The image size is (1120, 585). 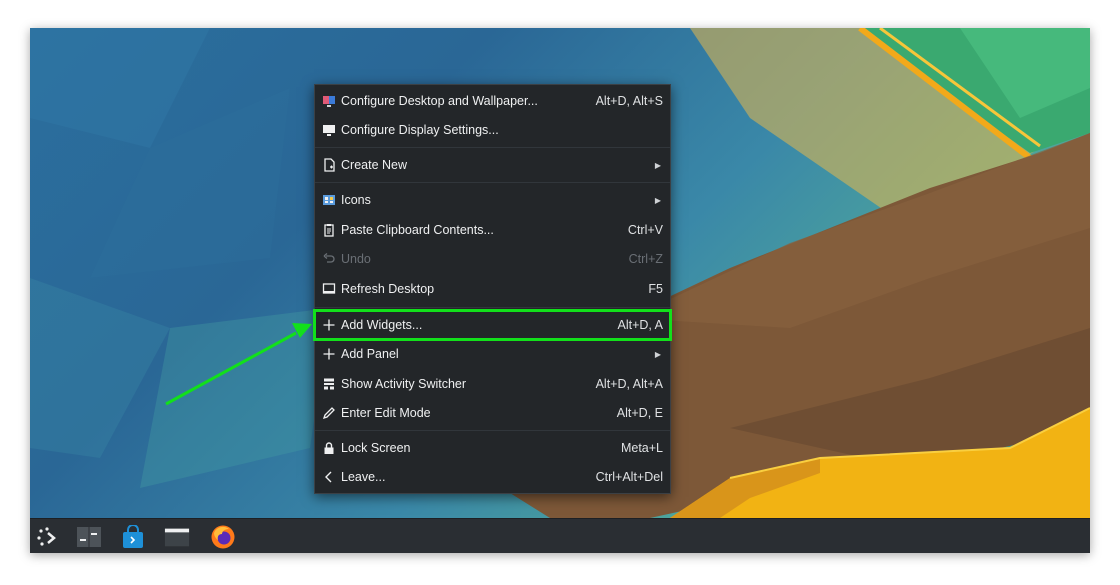 I want to click on menu-item-create-new: Create New ▶, so click(x=492, y=165).